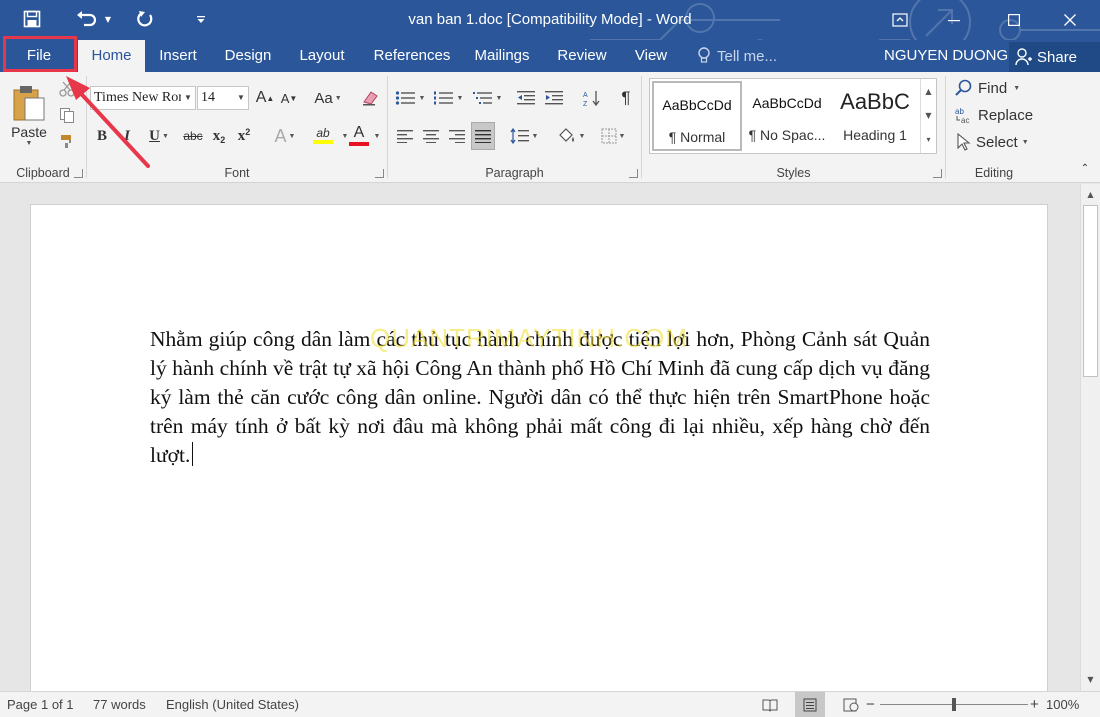 The height and width of the screenshot is (717, 1100). I want to click on print-layout-button, so click(810, 704).